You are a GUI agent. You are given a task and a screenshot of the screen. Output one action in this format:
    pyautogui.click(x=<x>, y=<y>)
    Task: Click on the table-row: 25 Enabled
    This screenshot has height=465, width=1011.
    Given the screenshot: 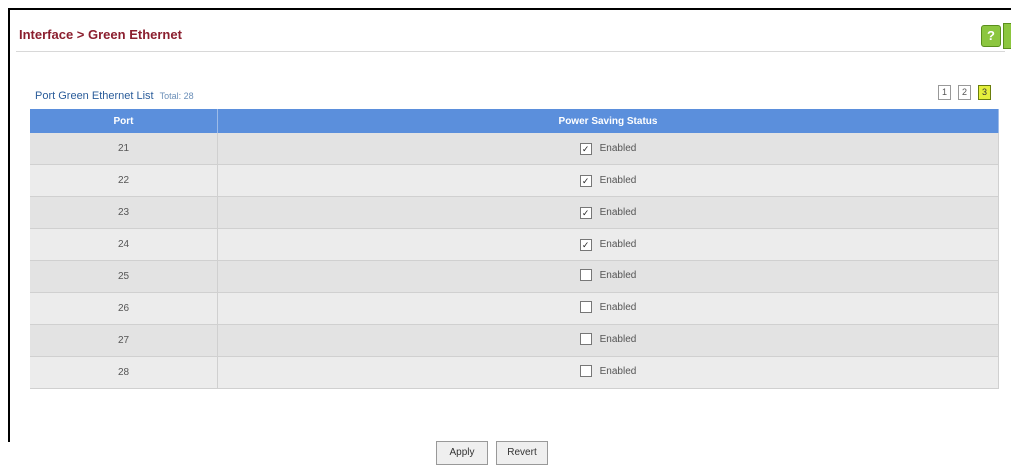 What is the action you would take?
    pyautogui.click(x=514, y=276)
    